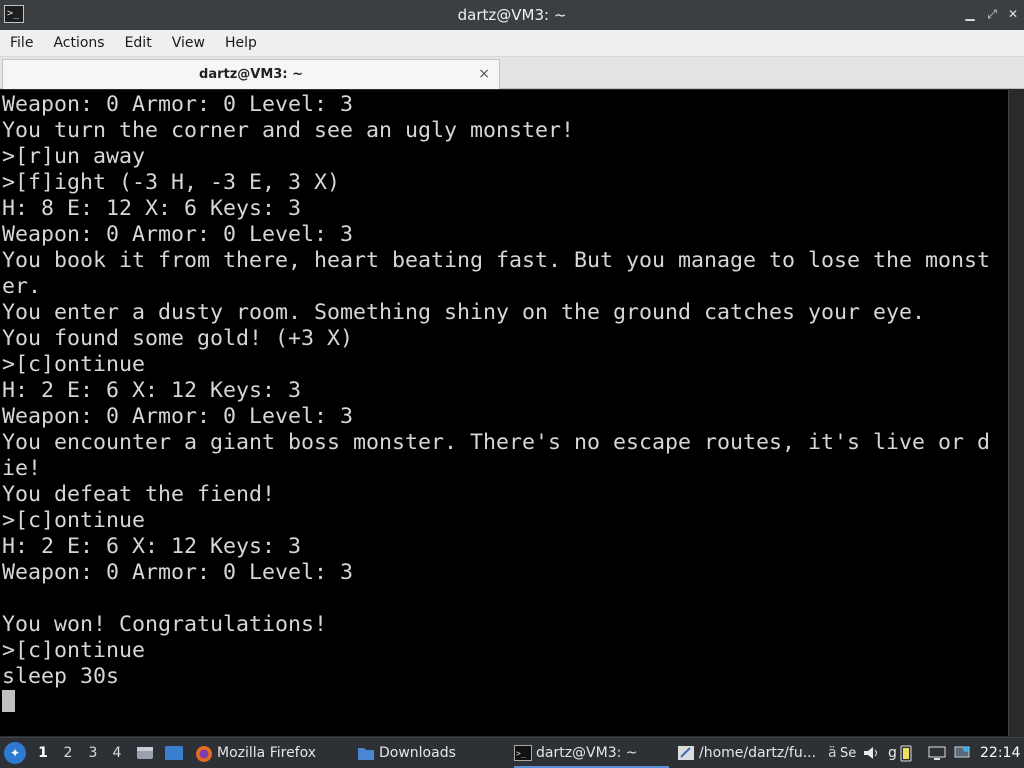  Describe the element at coordinates (970, 14) in the screenshot. I see `minimize-icon: ▁` at that location.